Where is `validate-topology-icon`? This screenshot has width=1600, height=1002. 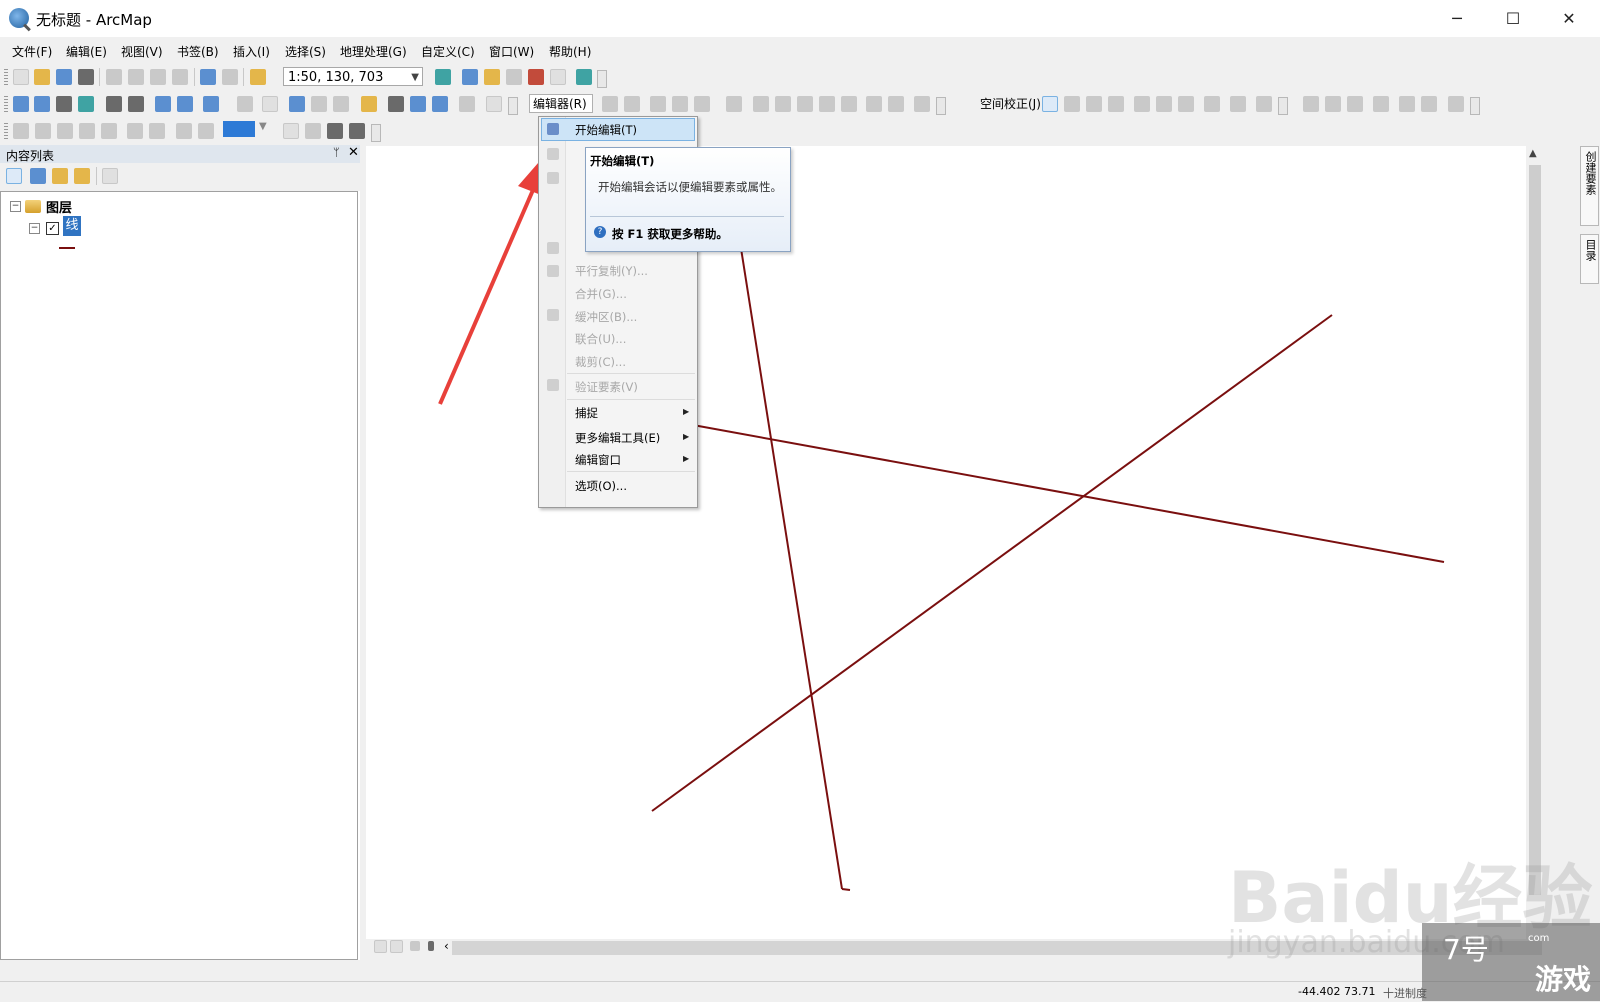 validate-topology-icon is located at coordinates (1381, 104).